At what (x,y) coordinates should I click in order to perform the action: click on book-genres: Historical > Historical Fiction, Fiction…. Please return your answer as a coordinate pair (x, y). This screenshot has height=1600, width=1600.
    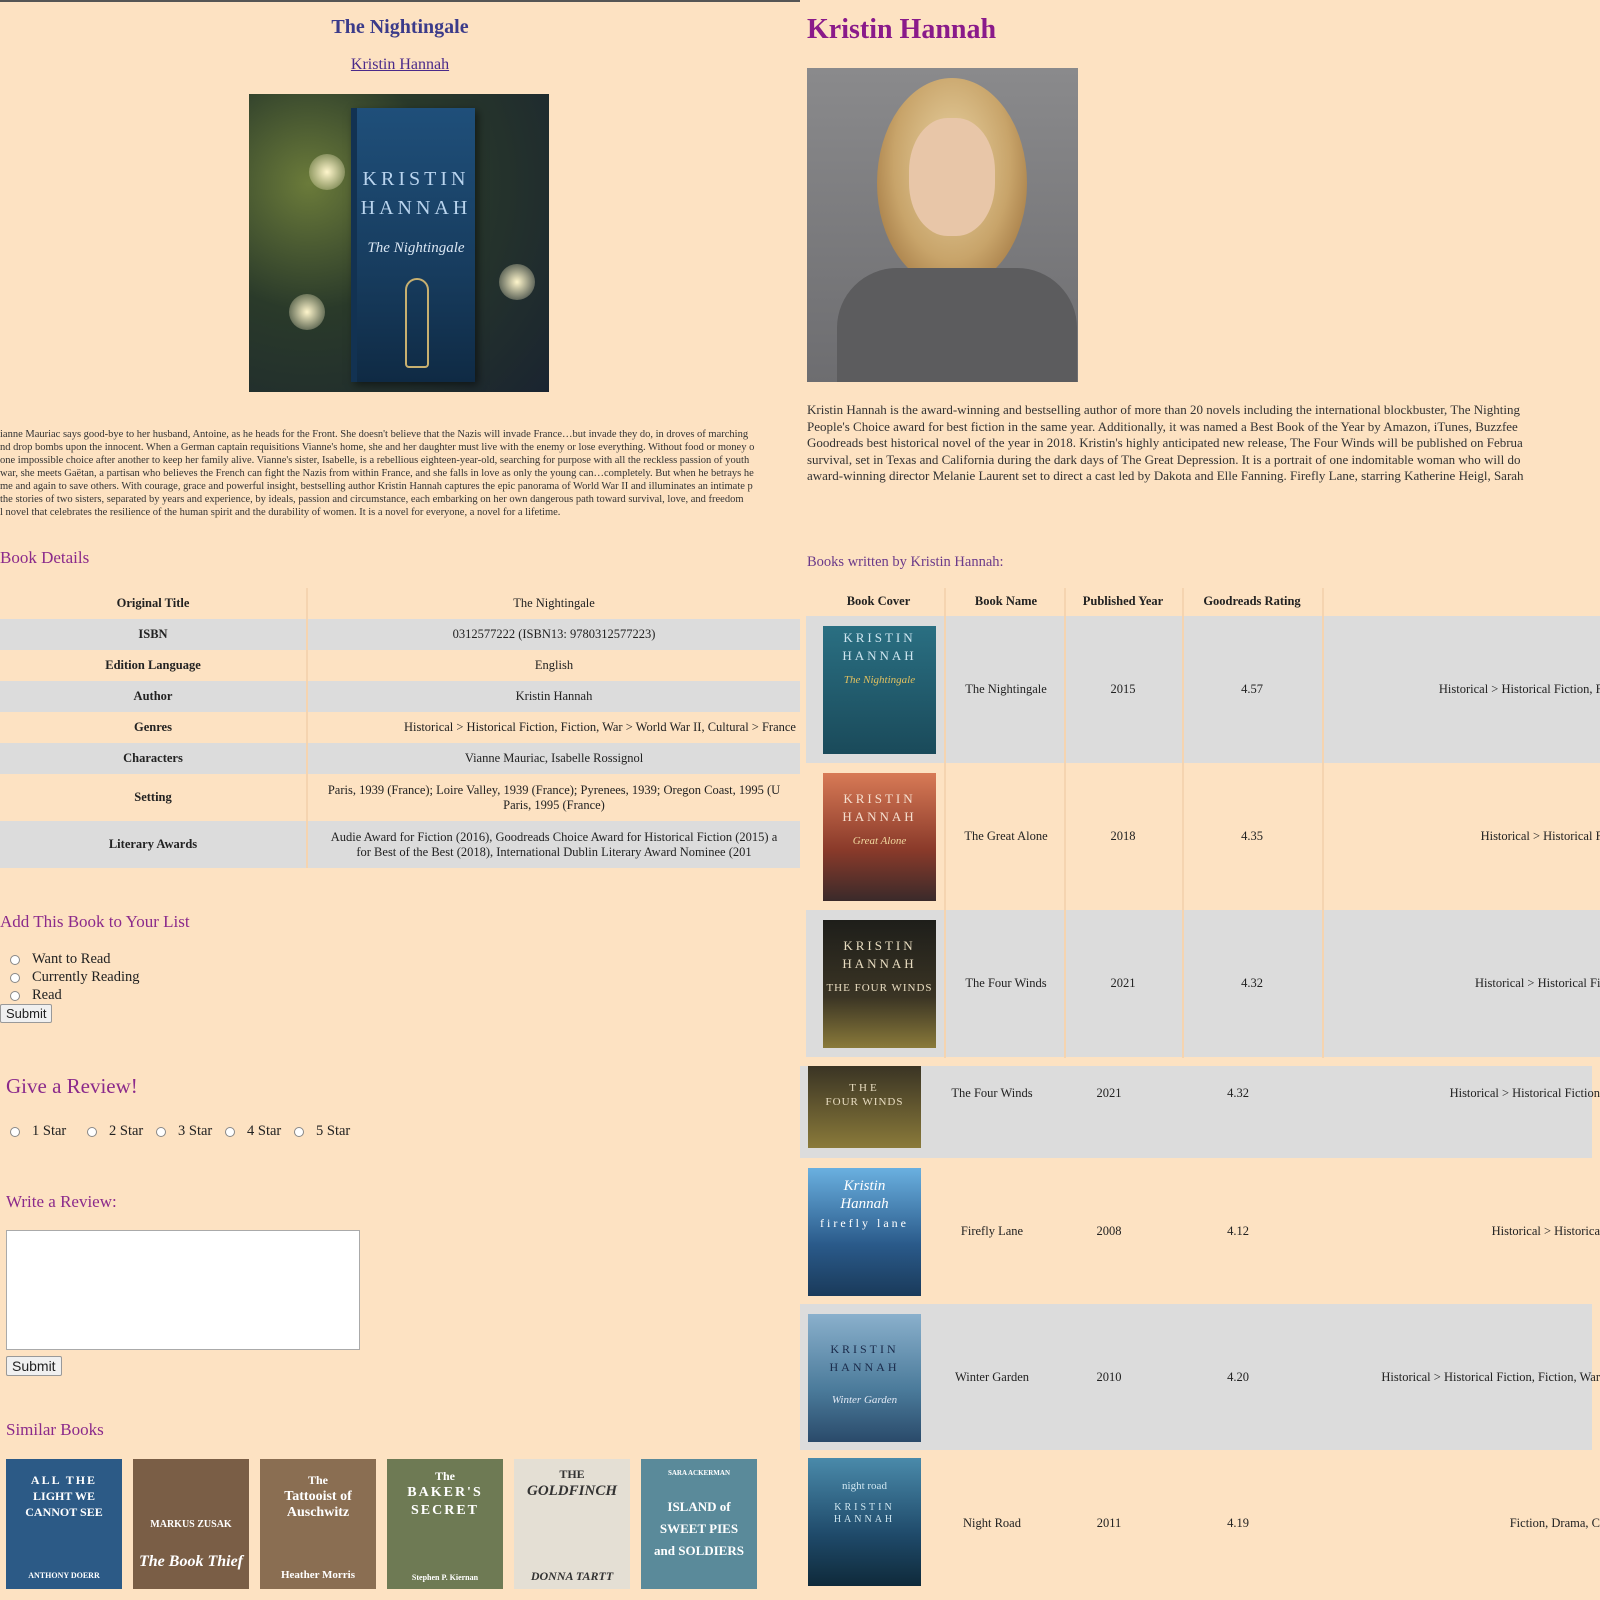
    Looking at the image, I should click on (1490, 1377).